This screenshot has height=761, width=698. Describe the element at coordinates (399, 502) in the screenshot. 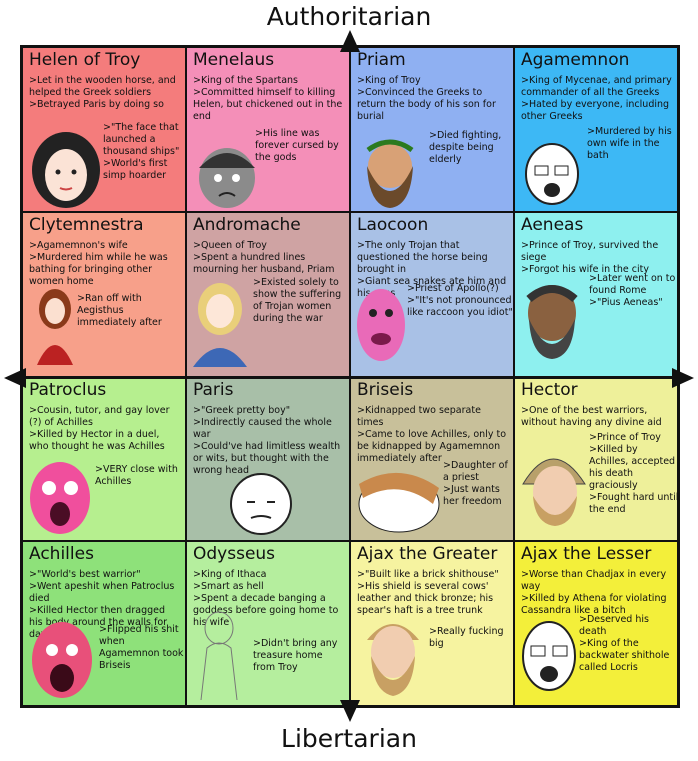

I see `sad-woman-lying-icon` at that location.